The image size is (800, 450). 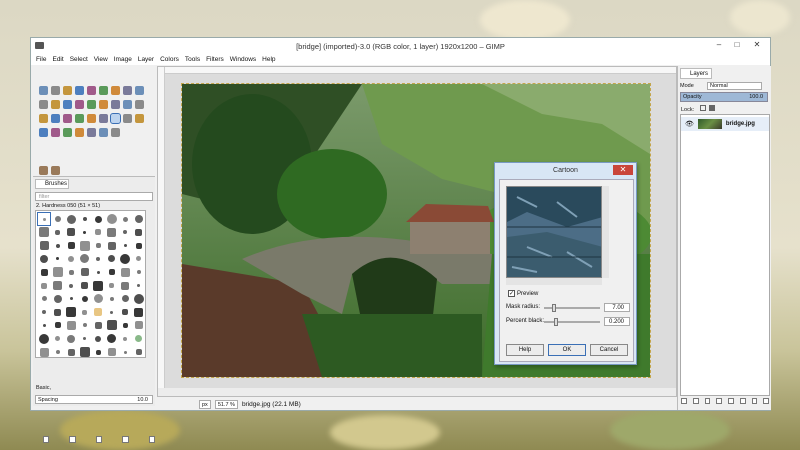 I want to click on unit-selector: px, so click(x=205, y=404).